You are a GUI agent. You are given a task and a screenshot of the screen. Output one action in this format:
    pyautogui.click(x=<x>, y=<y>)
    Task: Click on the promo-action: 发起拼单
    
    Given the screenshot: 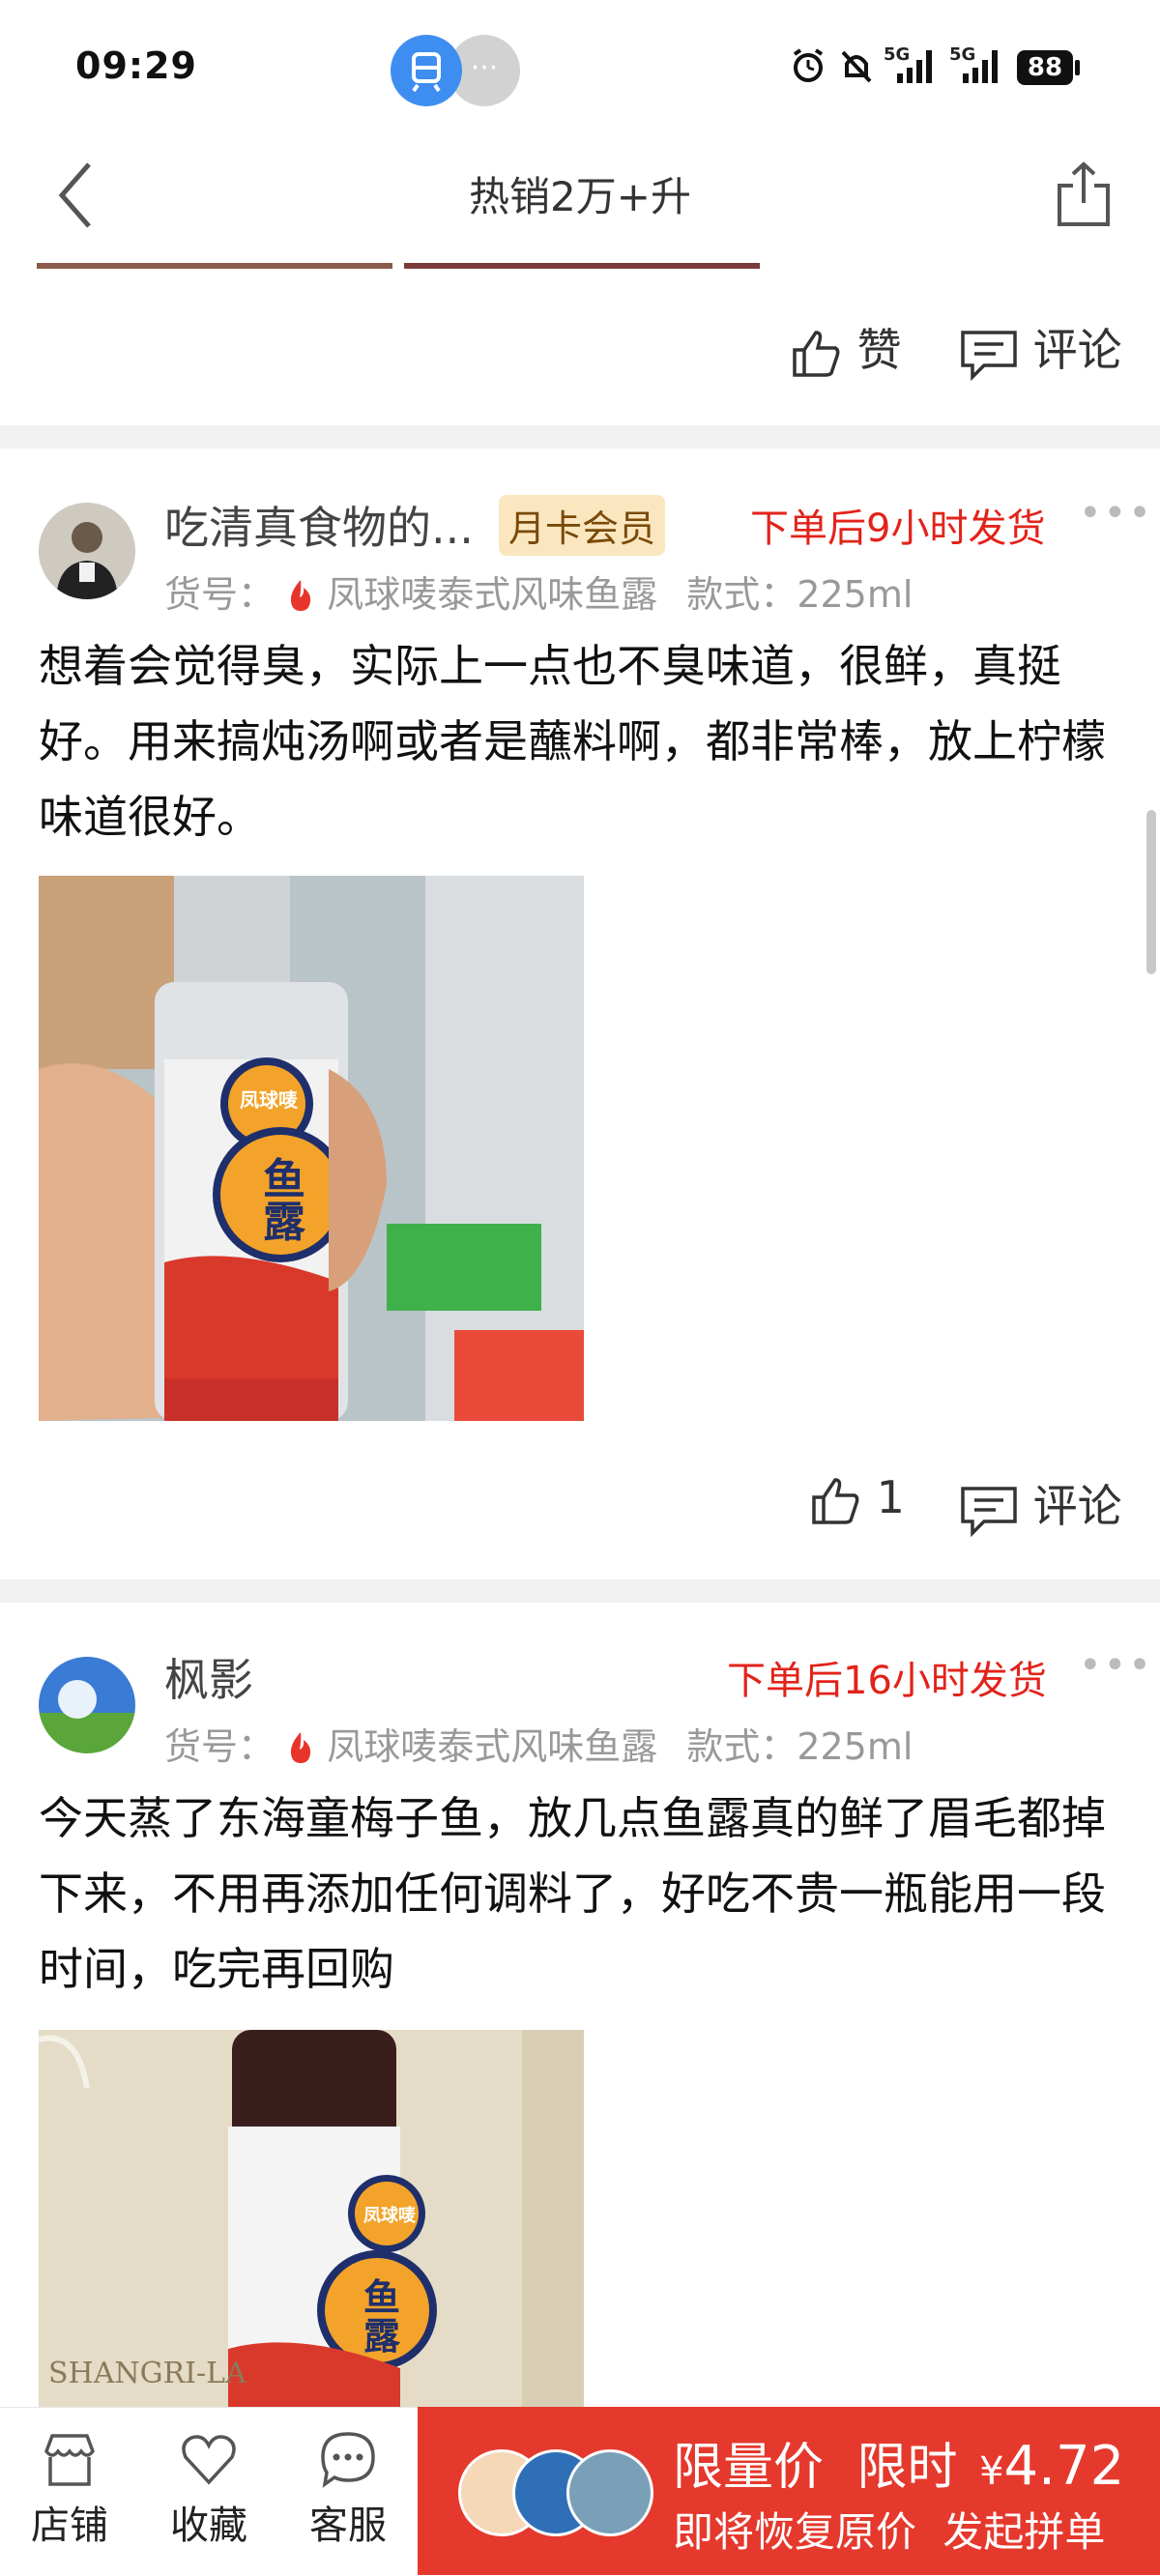 What is the action you would take?
    pyautogui.click(x=1024, y=2532)
    